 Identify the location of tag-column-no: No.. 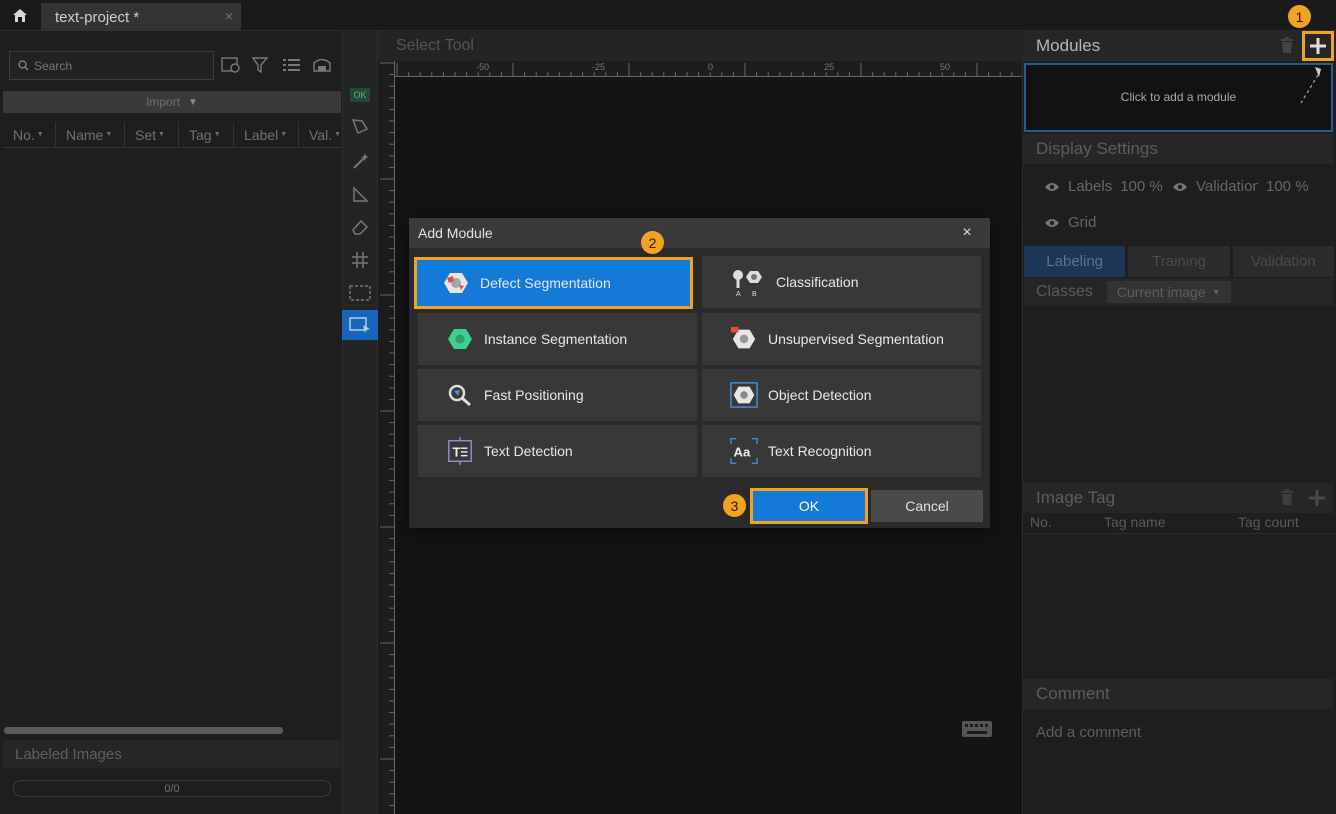
(1041, 522).